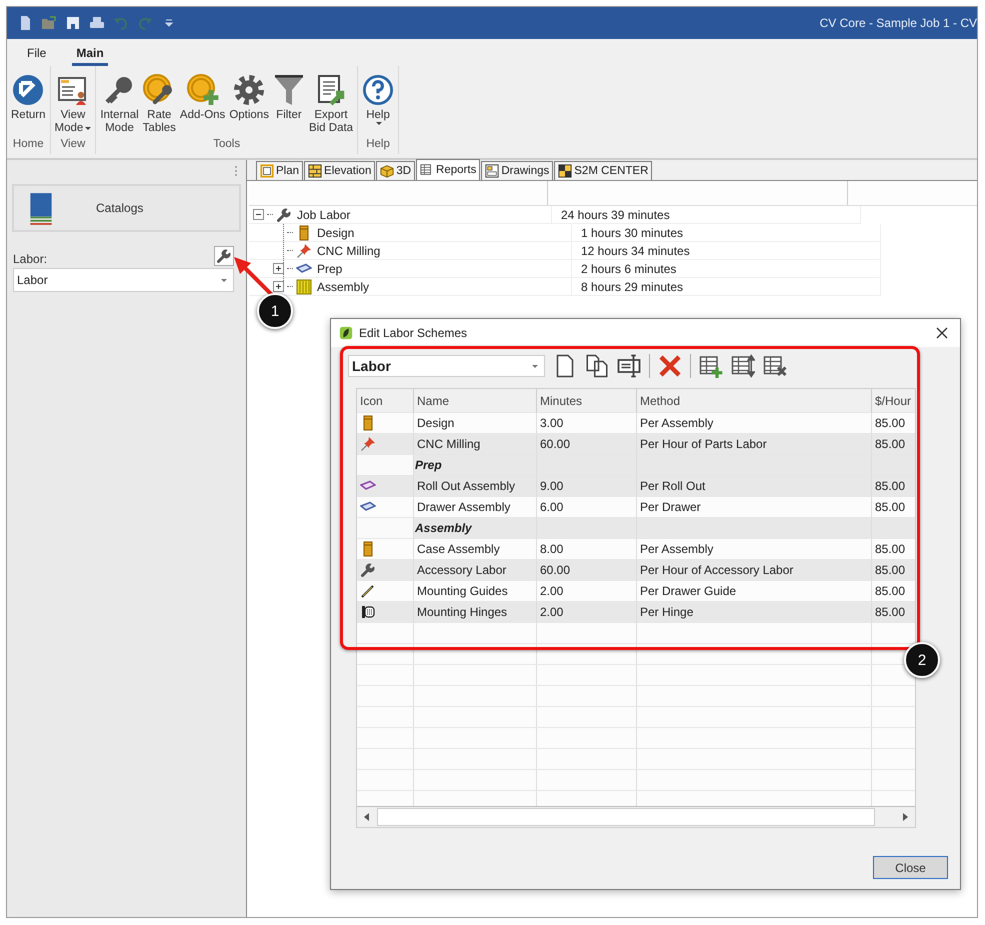 This screenshot has width=985, height=925. I want to click on copy-icon, so click(597, 366).